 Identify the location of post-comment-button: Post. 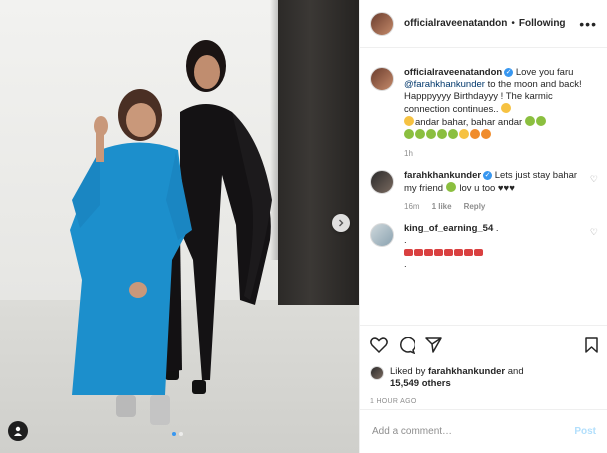
(585, 431).